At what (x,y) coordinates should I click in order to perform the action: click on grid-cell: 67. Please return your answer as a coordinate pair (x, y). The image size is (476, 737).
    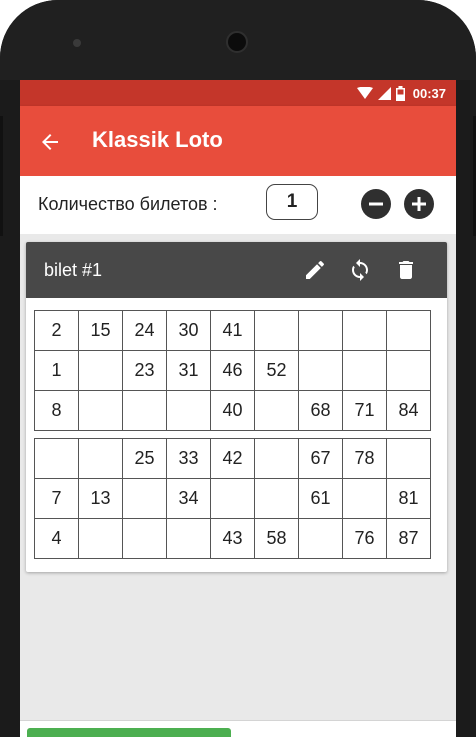
    Looking at the image, I should click on (320, 458).